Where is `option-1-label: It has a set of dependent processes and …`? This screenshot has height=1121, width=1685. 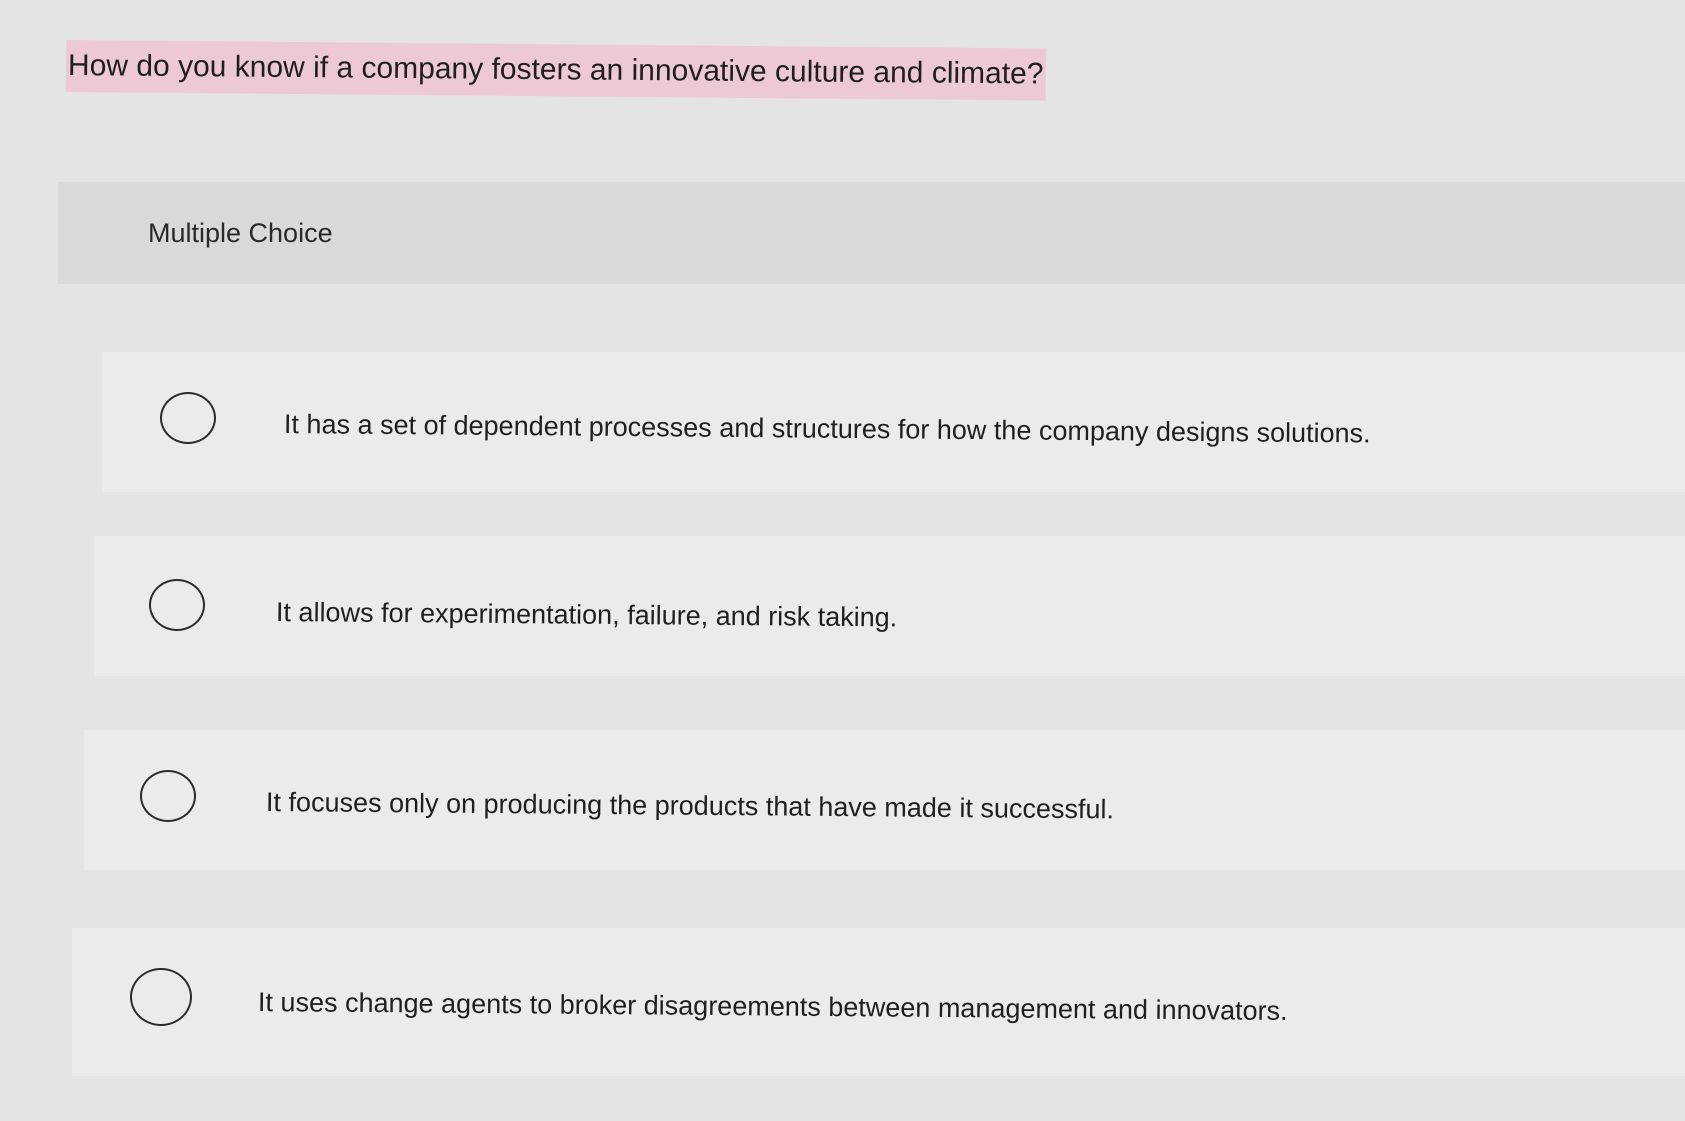 option-1-label: It has a set of dependent processes and … is located at coordinates (827, 428).